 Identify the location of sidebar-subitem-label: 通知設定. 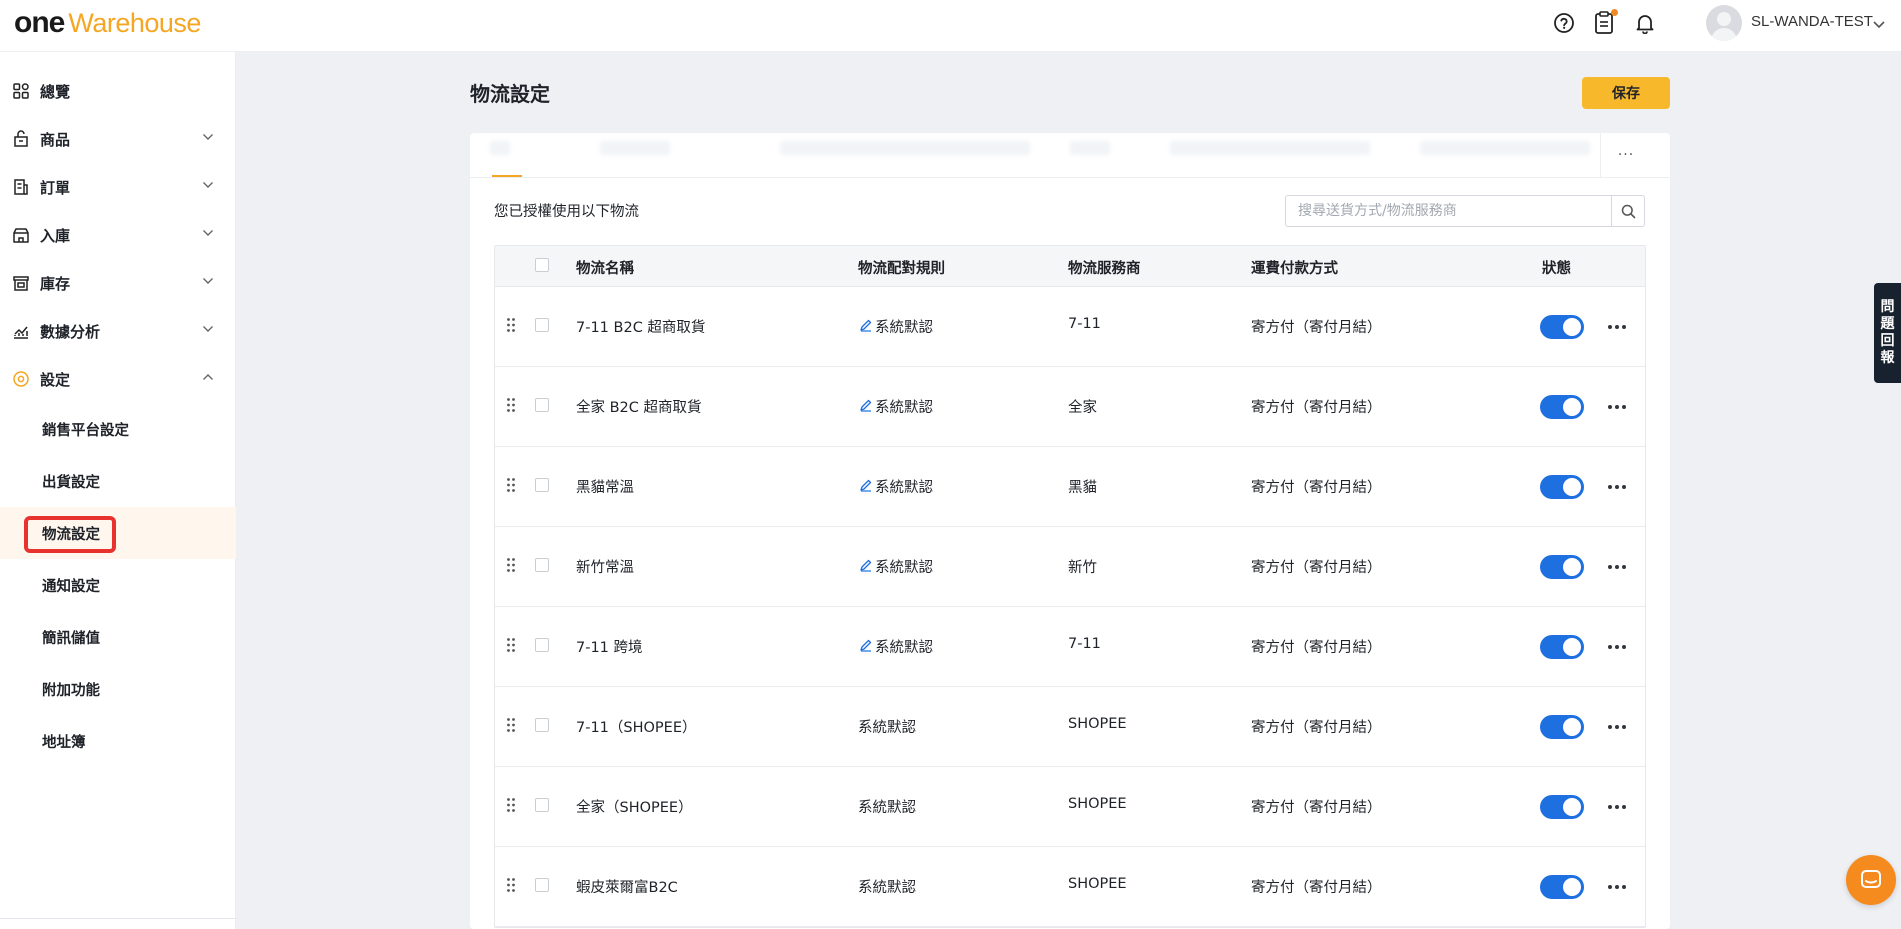
(71, 586).